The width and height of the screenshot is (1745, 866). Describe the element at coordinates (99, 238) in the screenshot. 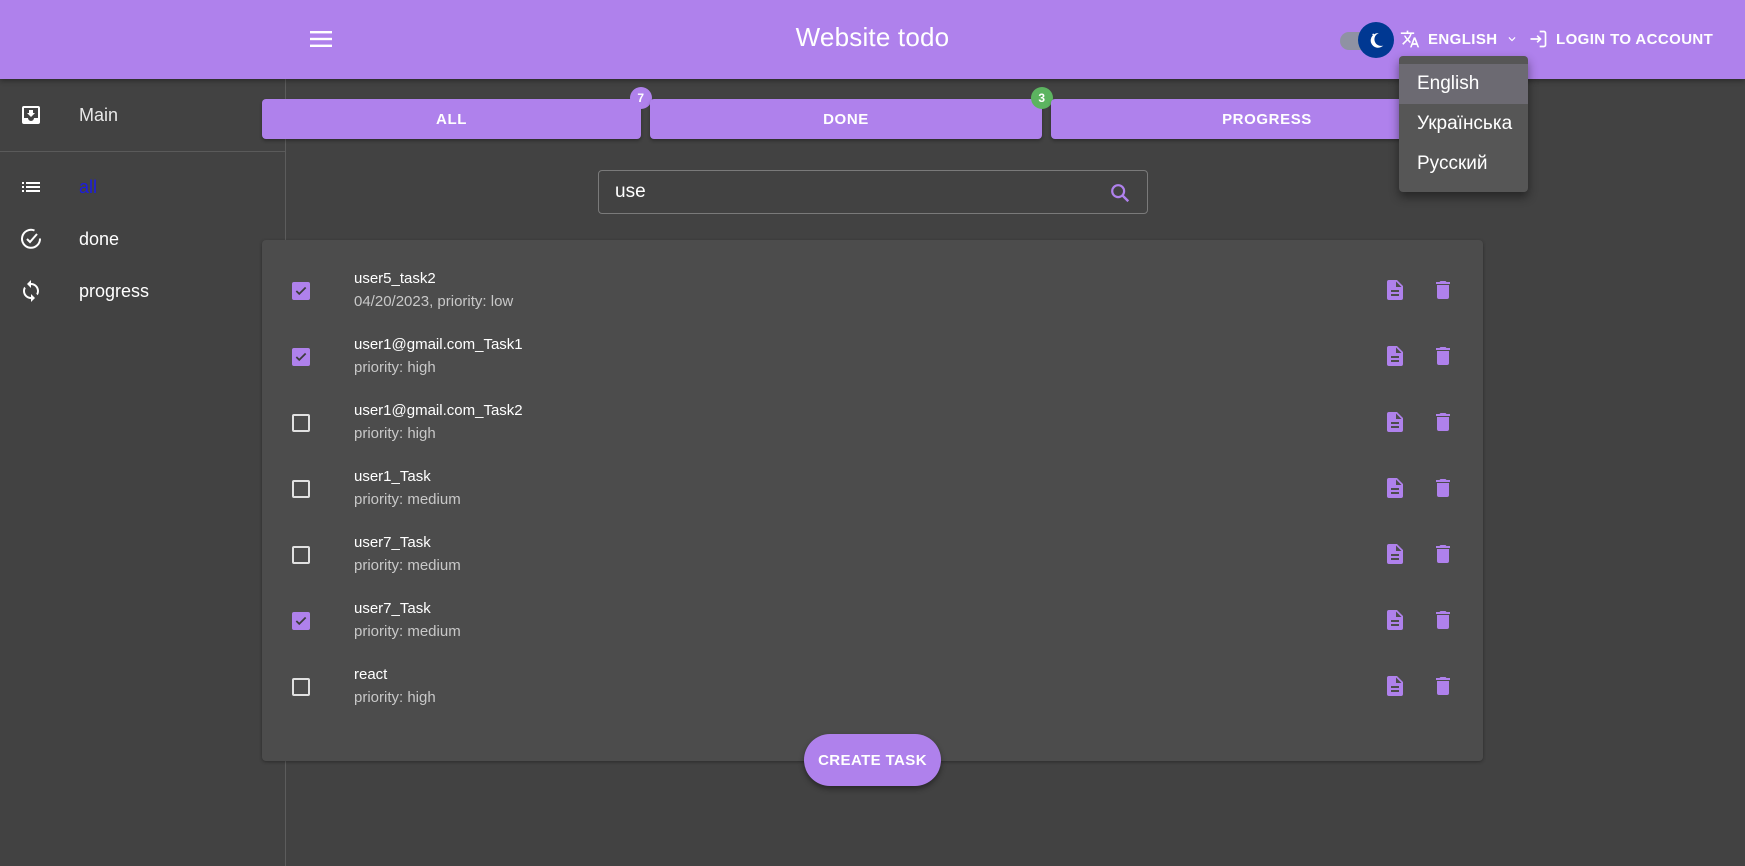

I see `sidebar-item-done-label: done` at that location.